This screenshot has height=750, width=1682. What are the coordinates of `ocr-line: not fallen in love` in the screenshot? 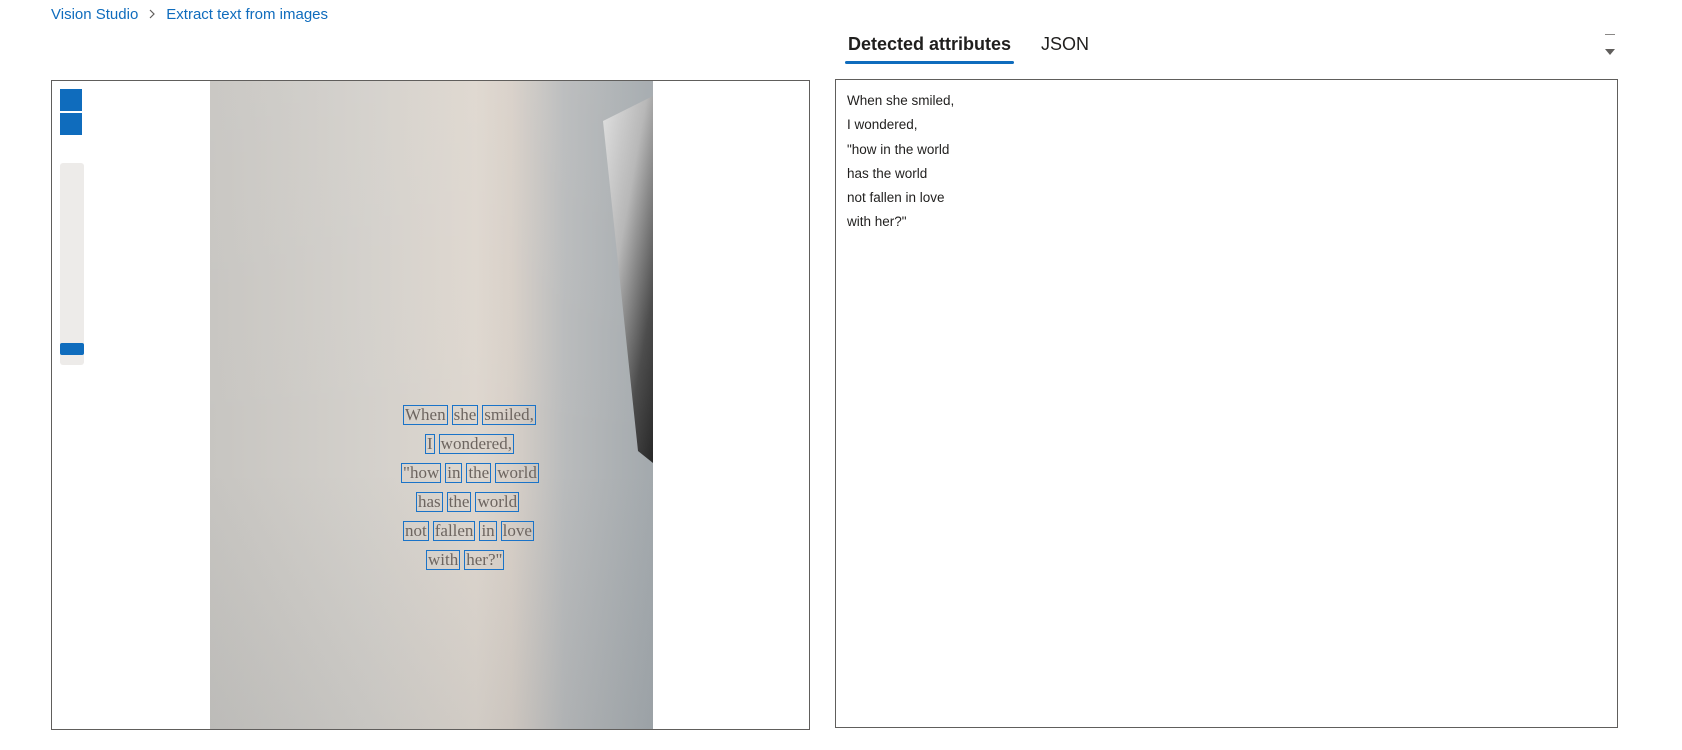 It's located at (468, 531).